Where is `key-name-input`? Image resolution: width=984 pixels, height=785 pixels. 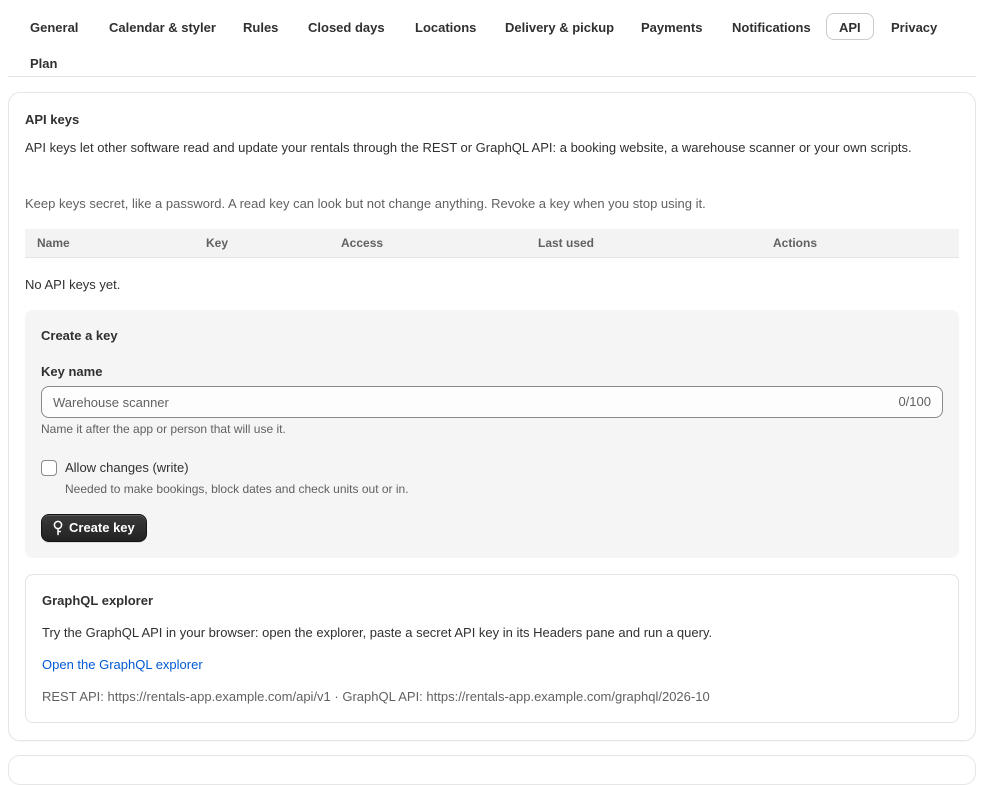 key-name-input is located at coordinates (462, 402).